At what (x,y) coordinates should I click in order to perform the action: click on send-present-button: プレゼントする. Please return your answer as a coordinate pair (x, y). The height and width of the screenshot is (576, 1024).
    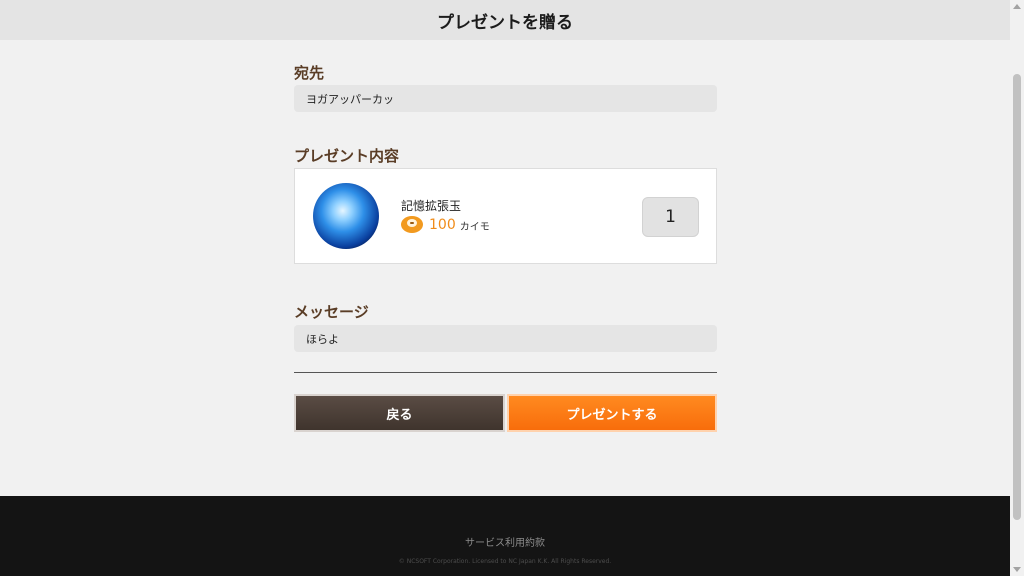
    Looking at the image, I should click on (612, 413).